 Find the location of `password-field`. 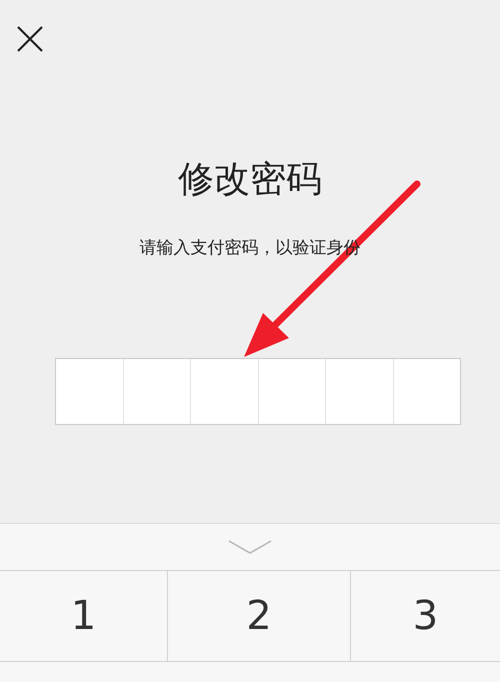

password-field is located at coordinates (258, 391).